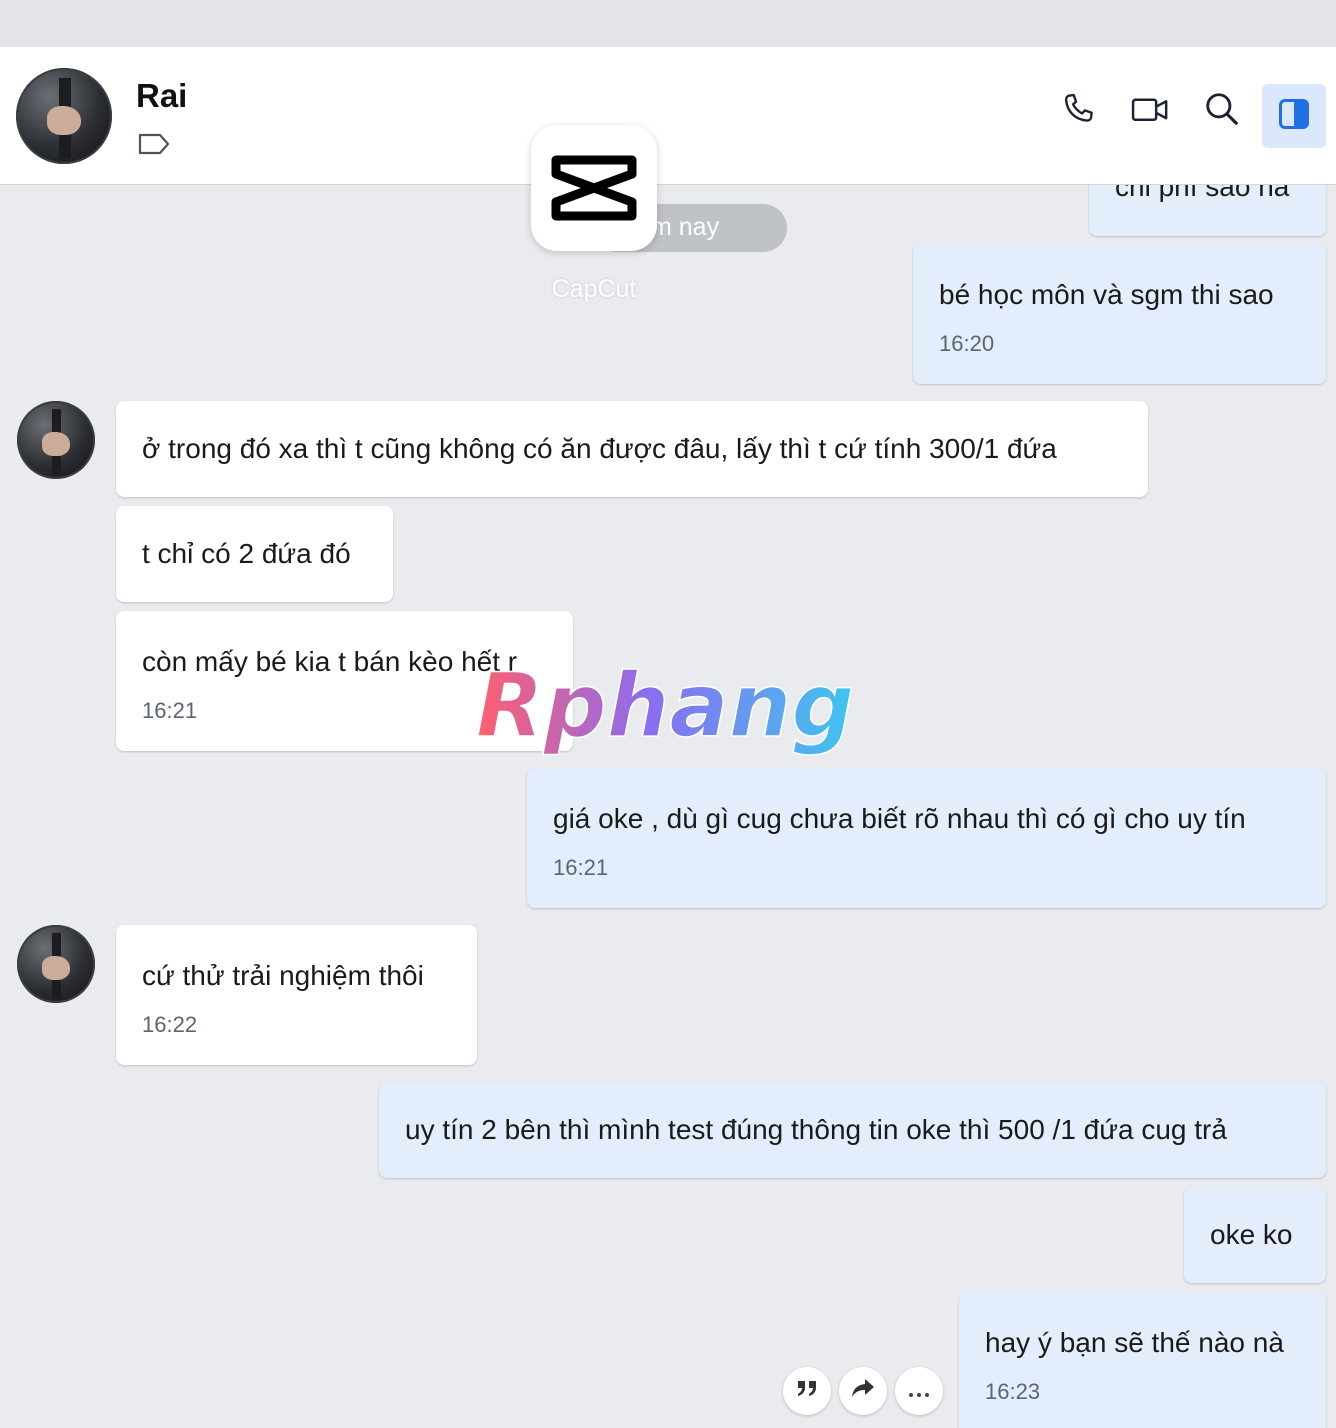  Describe the element at coordinates (170, 1024) in the screenshot. I see `message-time: 16:22` at that location.